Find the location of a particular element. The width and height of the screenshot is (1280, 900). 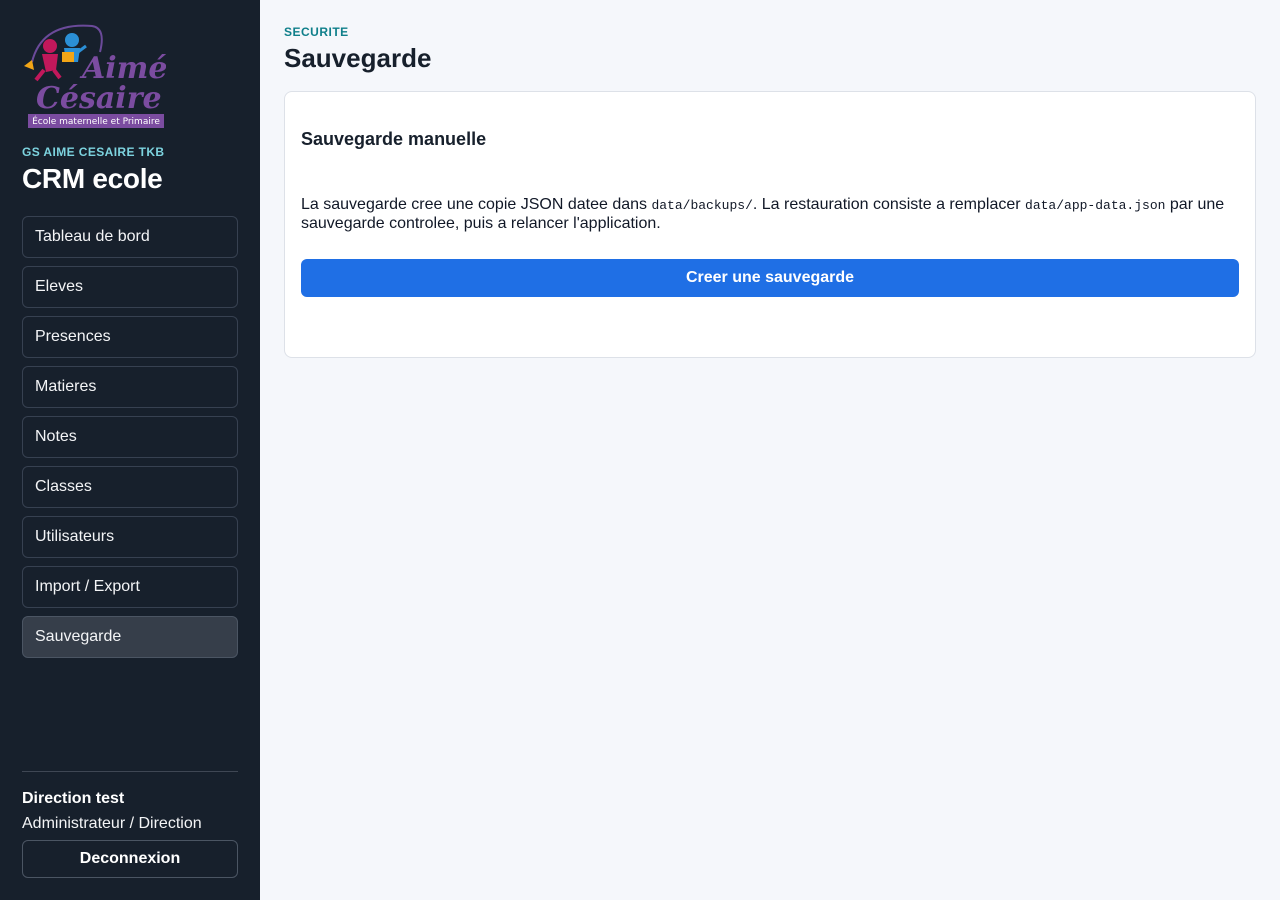

sidebar-item-eleves: Eleves is located at coordinates (130, 287).